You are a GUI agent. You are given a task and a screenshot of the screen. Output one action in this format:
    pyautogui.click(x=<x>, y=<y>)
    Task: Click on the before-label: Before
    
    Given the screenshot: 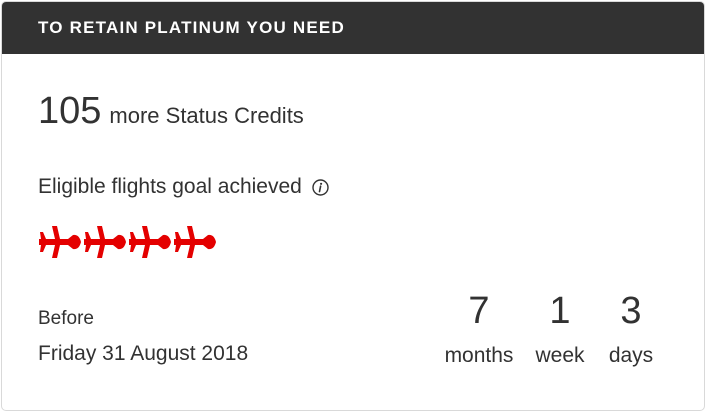 What is the action you would take?
    pyautogui.click(x=66, y=318)
    